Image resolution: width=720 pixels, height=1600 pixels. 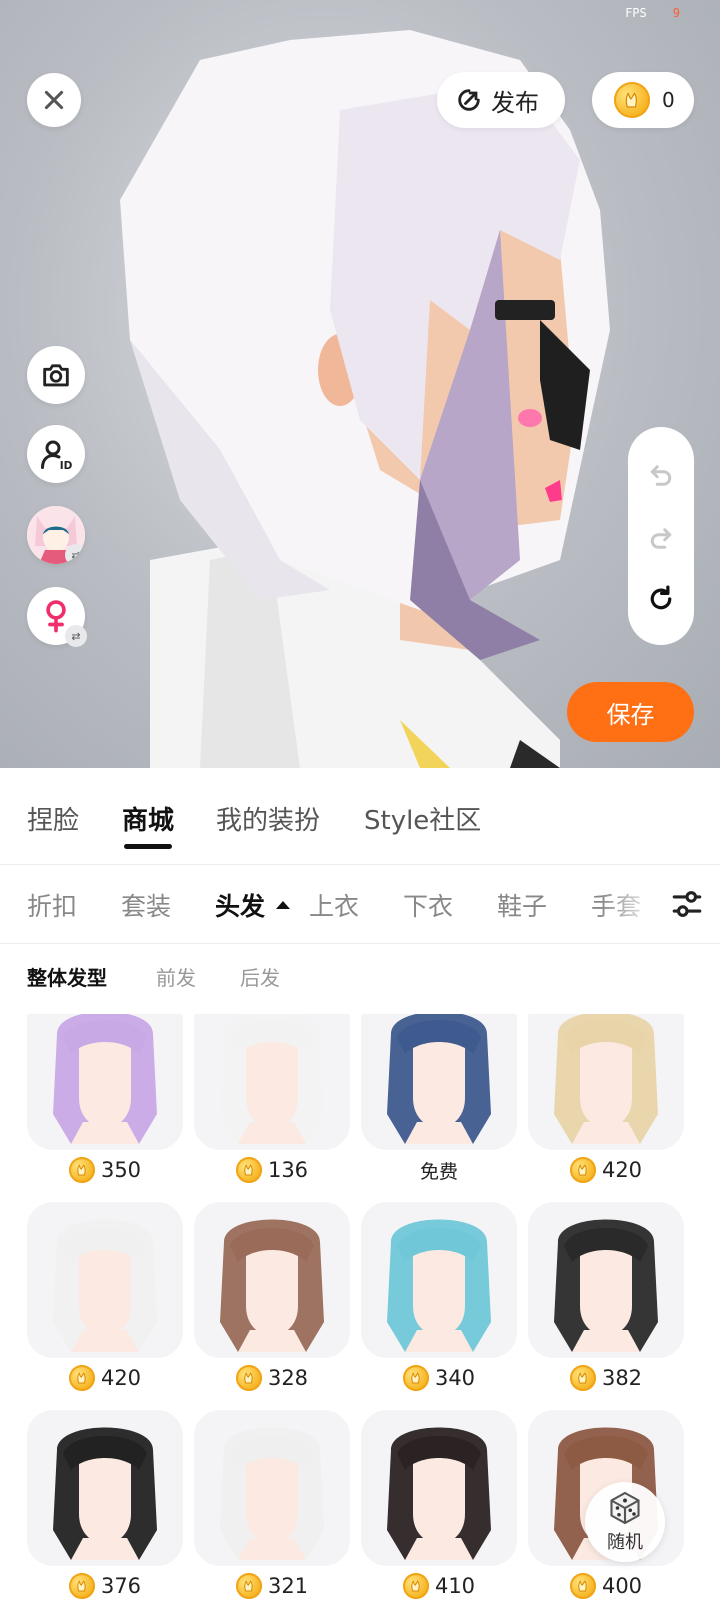 I want to click on item-price: 136, so click(x=272, y=1170).